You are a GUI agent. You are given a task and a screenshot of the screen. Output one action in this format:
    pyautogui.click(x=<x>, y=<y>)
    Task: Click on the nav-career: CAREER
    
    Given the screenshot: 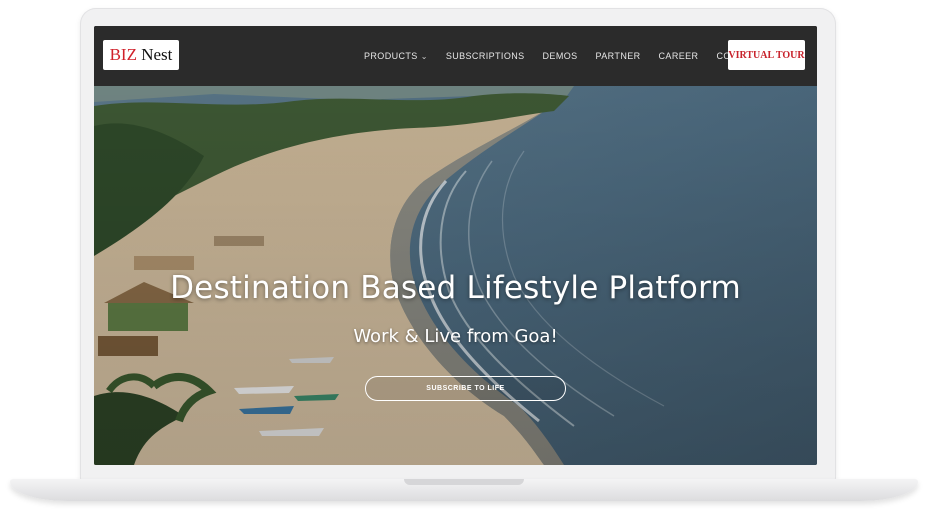 What is the action you would take?
    pyautogui.click(x=679, y=56)
    